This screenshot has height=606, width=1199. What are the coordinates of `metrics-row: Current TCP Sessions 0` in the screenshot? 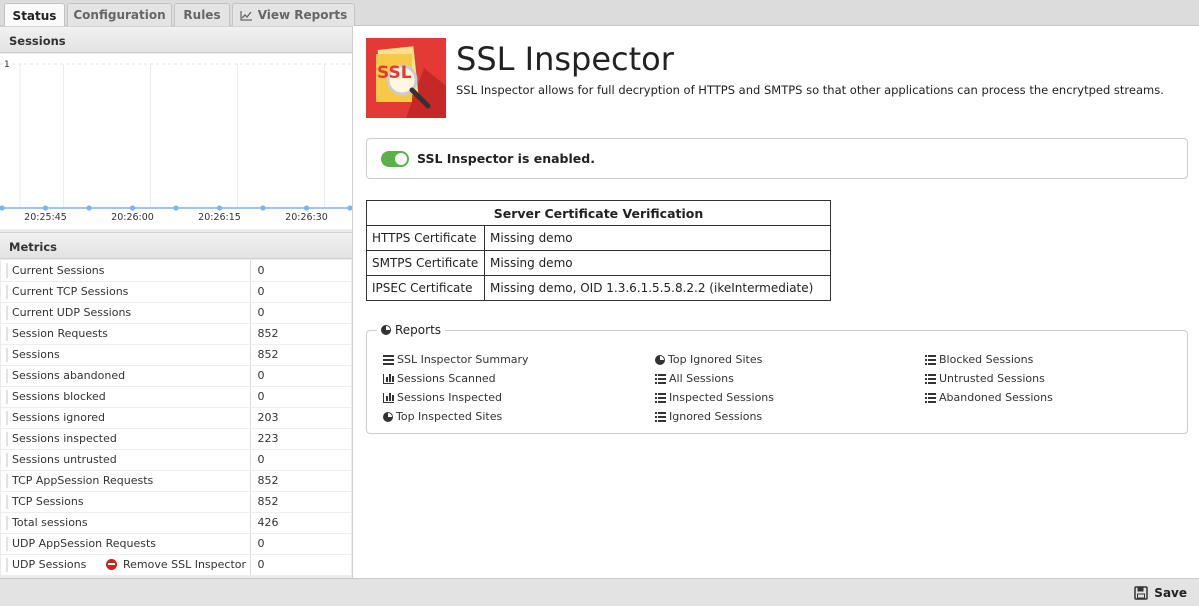 It's located at (176, 292).